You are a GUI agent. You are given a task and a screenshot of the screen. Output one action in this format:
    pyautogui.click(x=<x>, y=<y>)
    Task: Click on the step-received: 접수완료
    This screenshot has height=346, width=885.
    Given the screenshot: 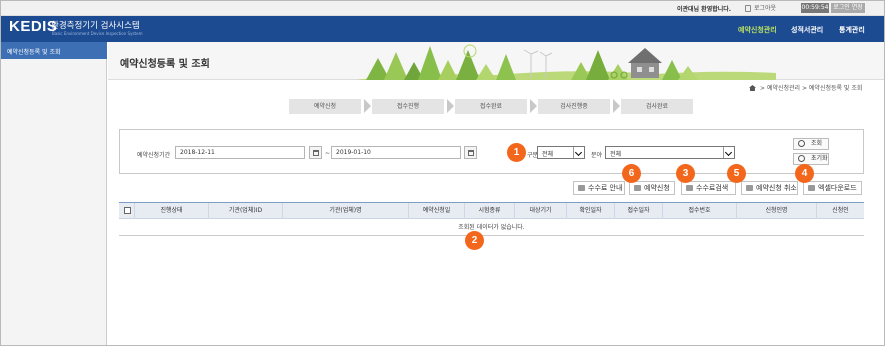 What is the action you would take?
    pyautogui.click(x=491, y=106)
    